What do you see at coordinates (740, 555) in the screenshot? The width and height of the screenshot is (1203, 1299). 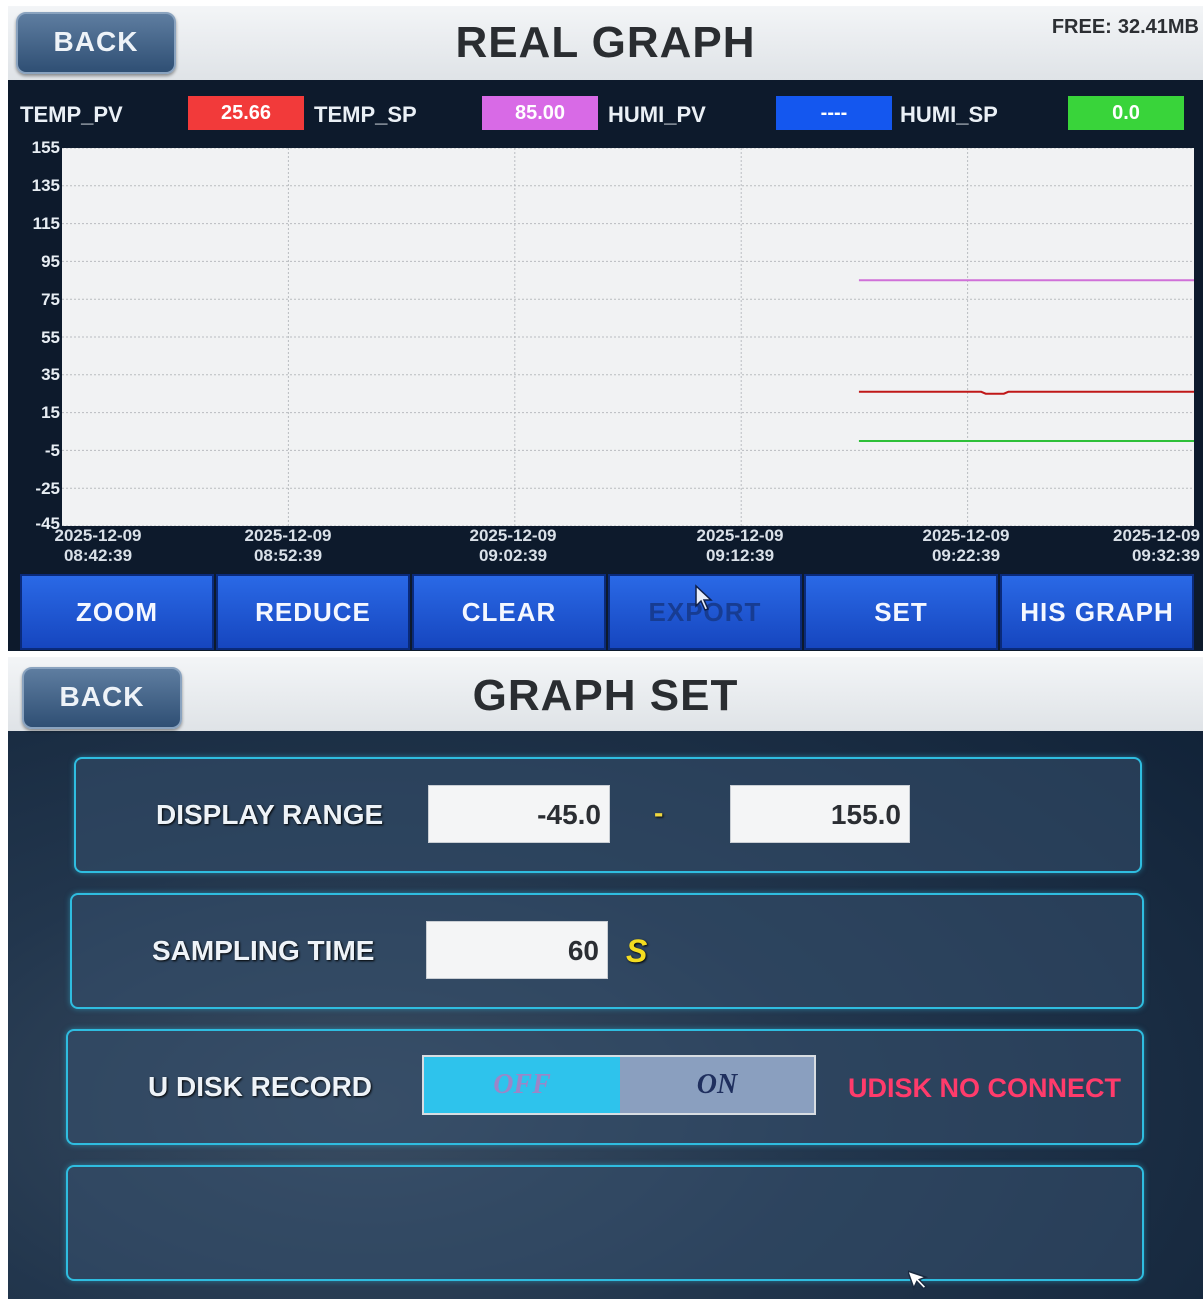 I see `x-tick-time: 09:12:39` at bounding box center [740, 555].